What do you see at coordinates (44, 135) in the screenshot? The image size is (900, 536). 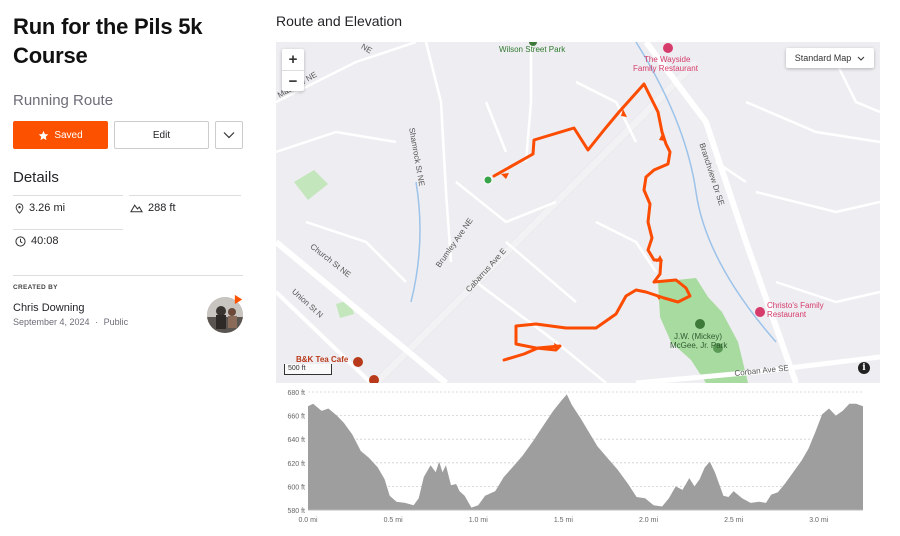 I see `star-icon` at bounding box center [44, 135].